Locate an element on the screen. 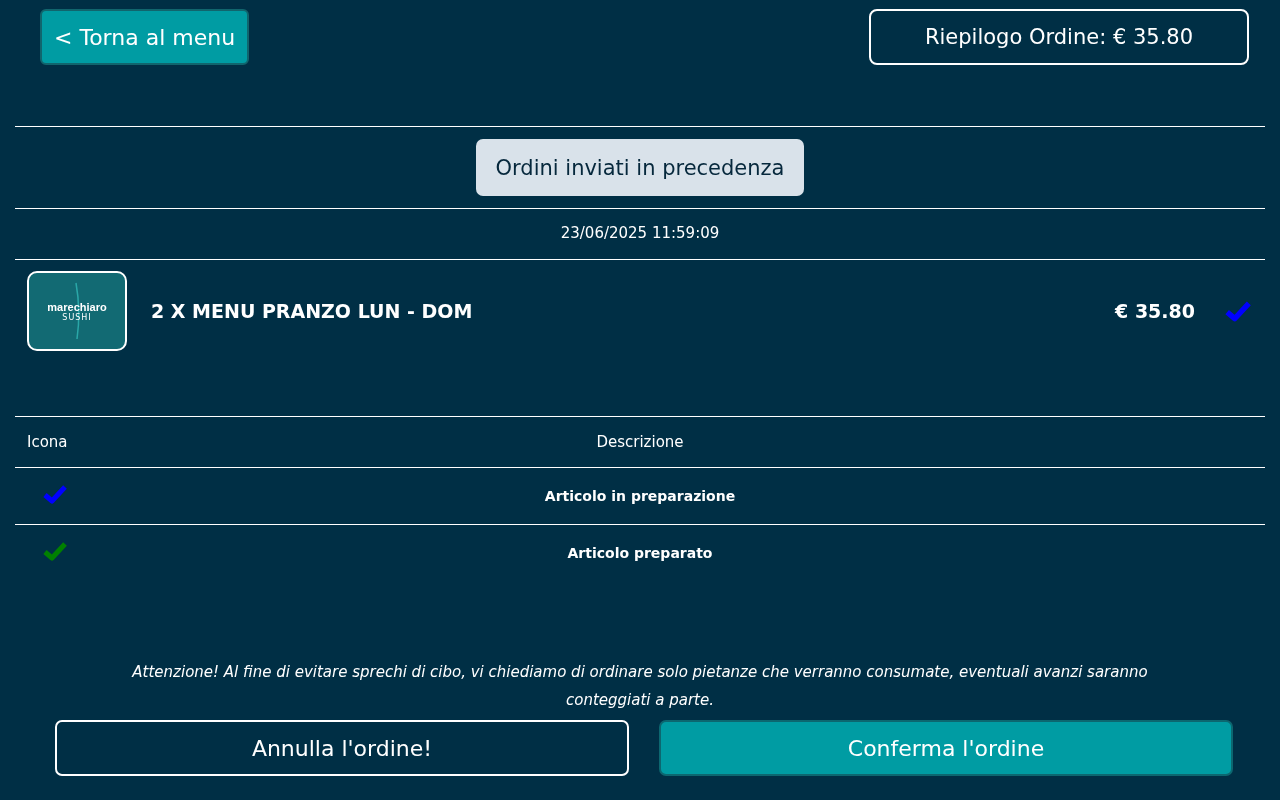 The height and width of the screenshot is (800, 1280). legend-label: Articolo in preparazione is located at coordinates (640, 496).